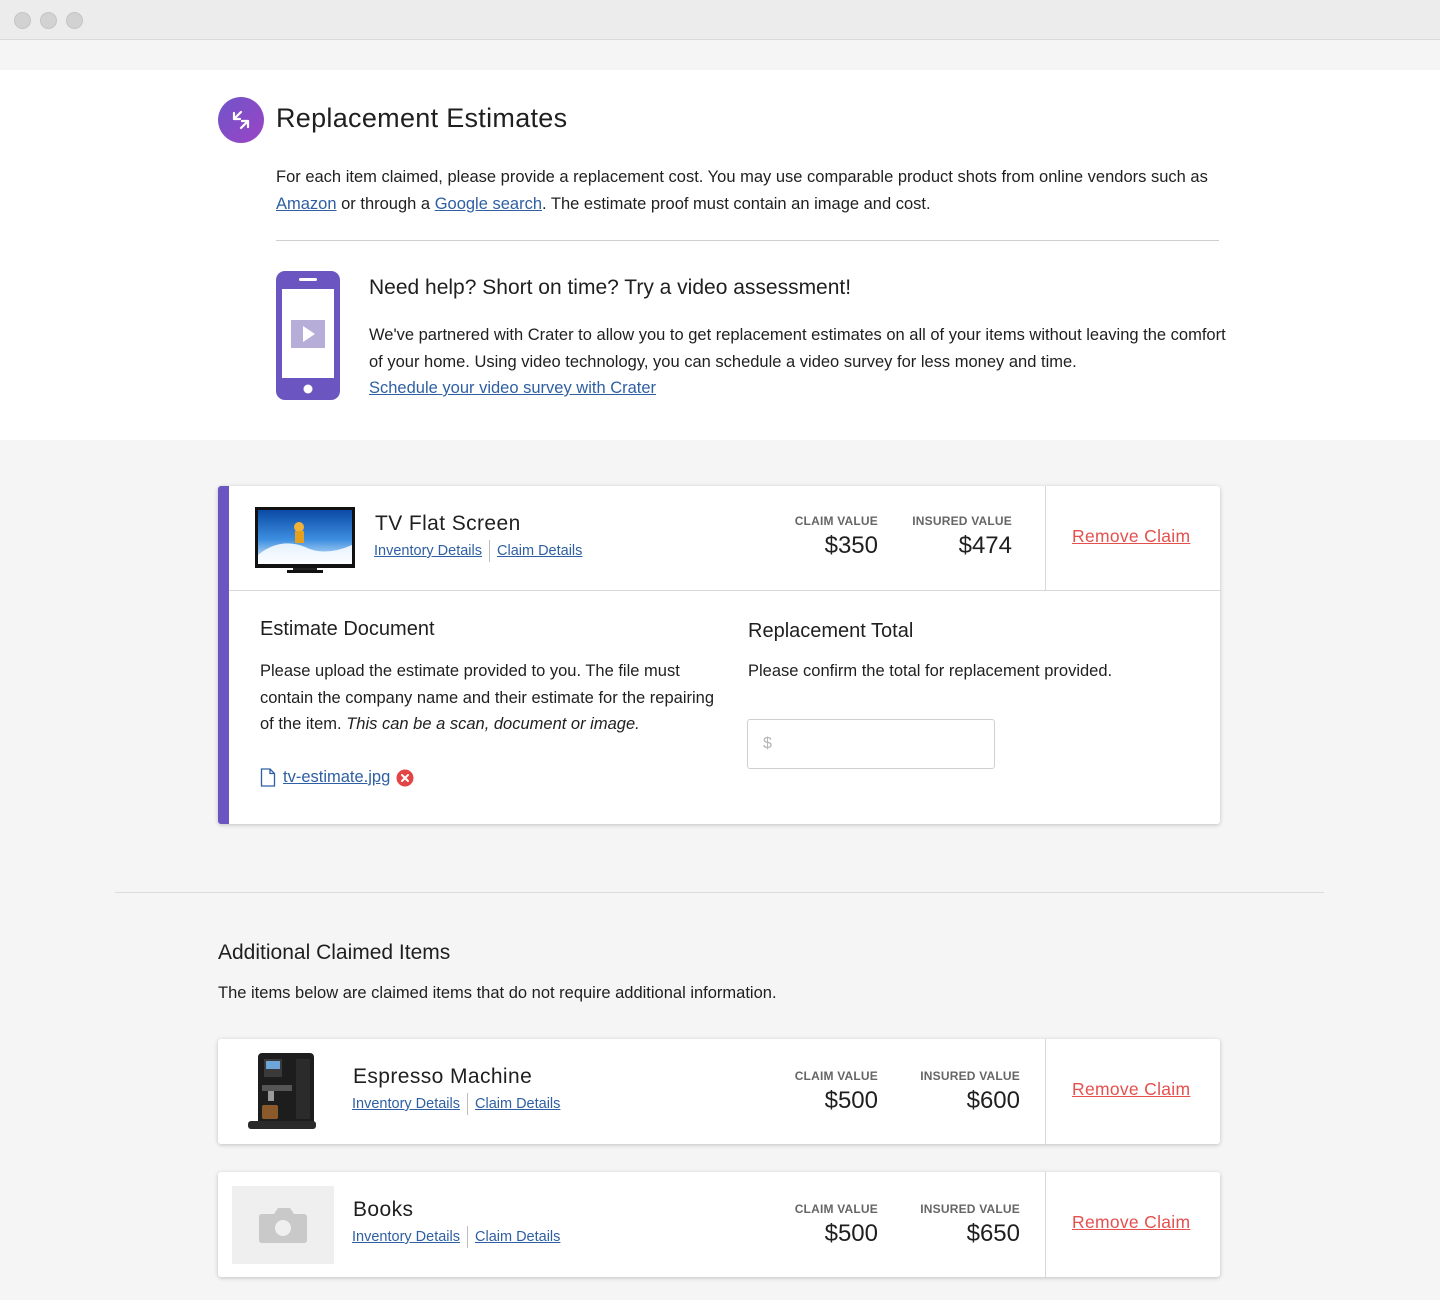  What do you see at coordinates (448, 523) in the screenshot?
I see `item-name: TV Flat Screen` at bounding box center [448, 523].